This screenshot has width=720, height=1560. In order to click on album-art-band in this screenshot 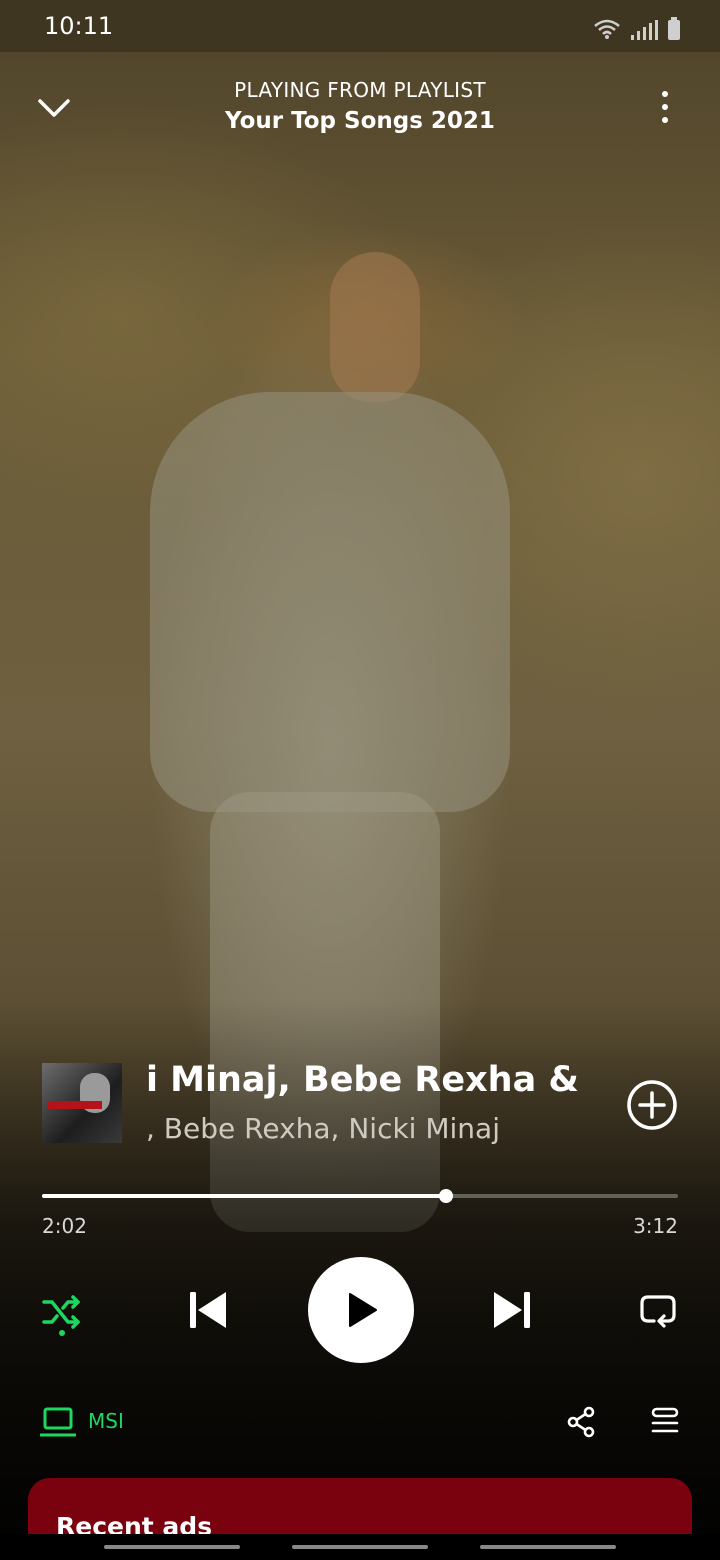, I will do `click(75, 1105)`.